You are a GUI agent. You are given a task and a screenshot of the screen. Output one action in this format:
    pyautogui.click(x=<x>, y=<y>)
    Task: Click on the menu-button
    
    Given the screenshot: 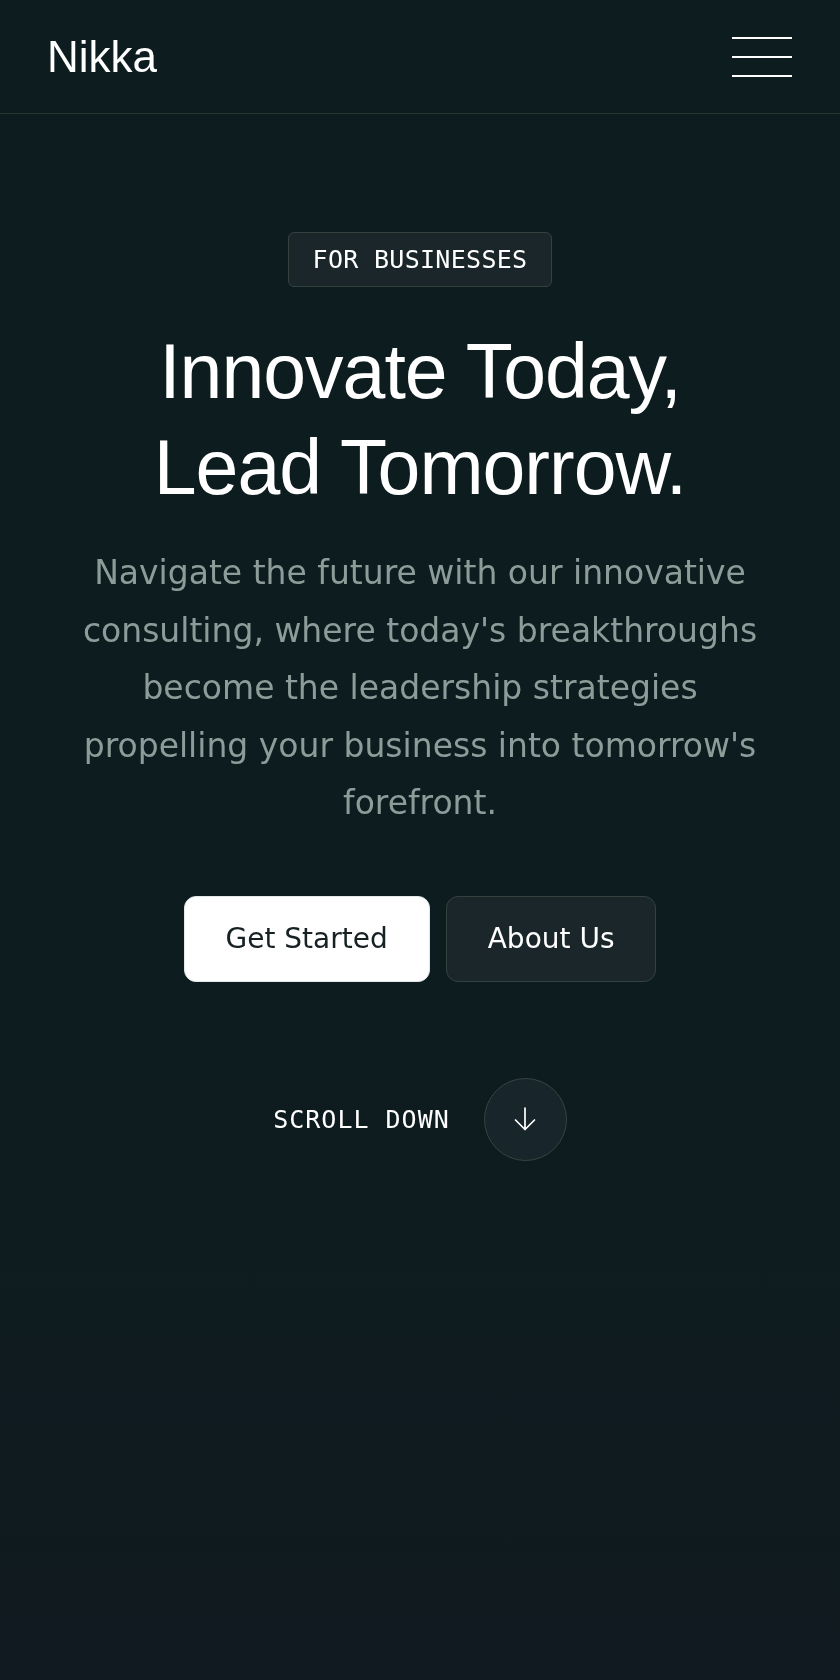 What is the action you would take?
    pyautogui.click(x=762, y=56)
    